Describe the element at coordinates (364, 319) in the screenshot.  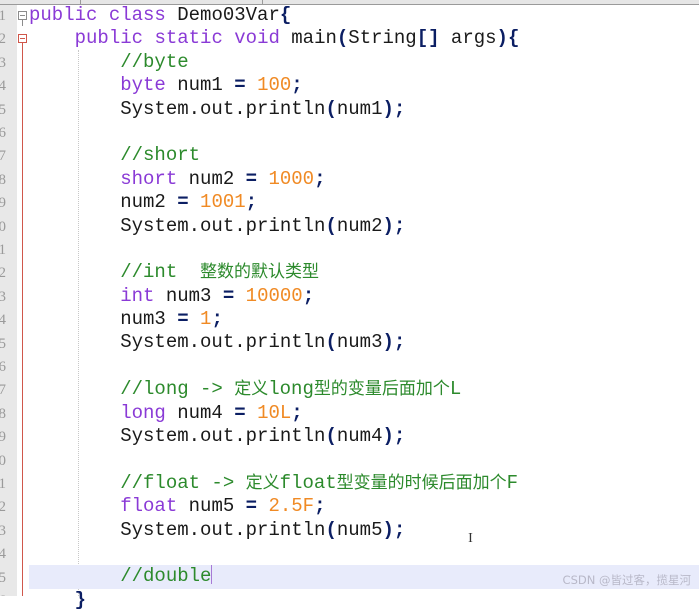
I see `code-line: num3 = 1;` at that location.